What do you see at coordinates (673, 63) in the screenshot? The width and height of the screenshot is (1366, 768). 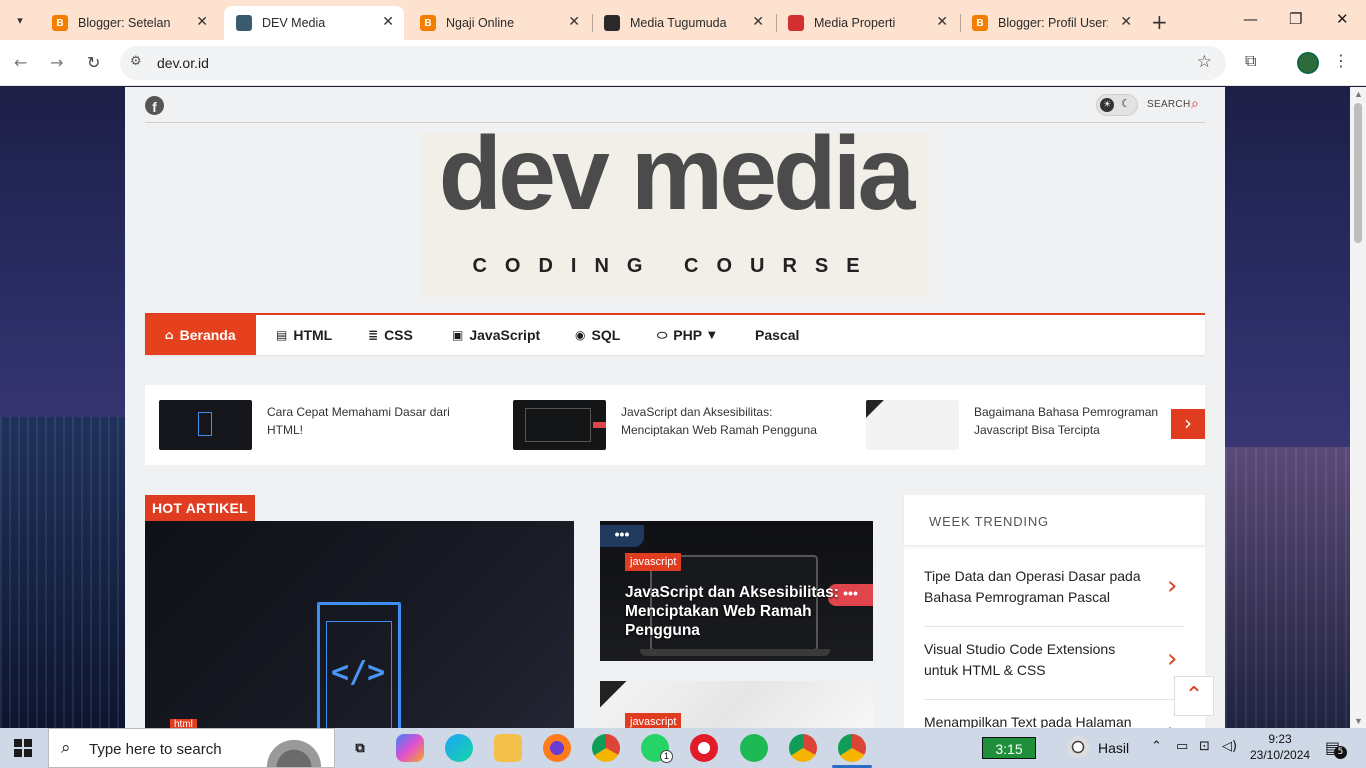 I see `address-bar: ⚙ dev.or.id ☆` at bounding box center [673, 63].